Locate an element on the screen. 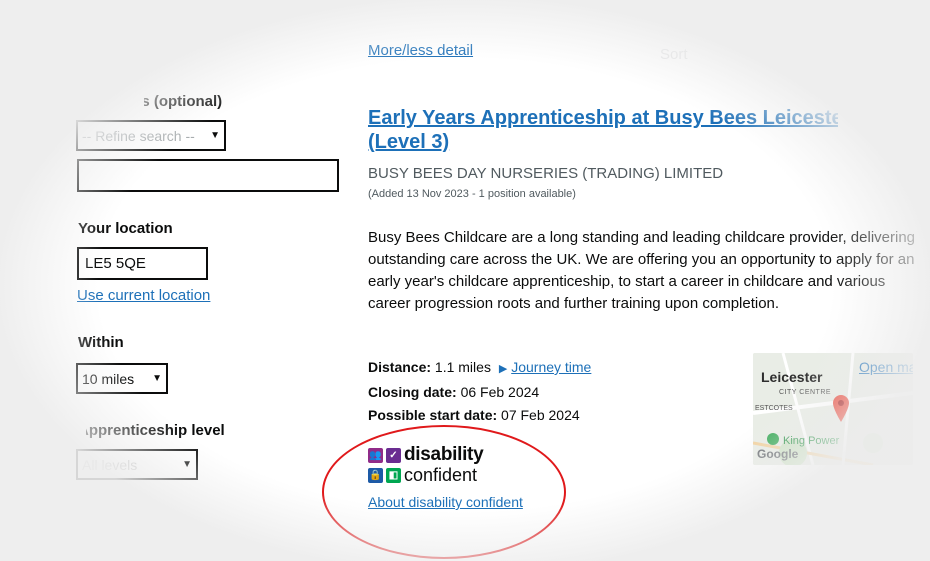 Image resolution: width=930 pixels, height=561 pixels. map-pin-icon is located at coordinates (841, 408).